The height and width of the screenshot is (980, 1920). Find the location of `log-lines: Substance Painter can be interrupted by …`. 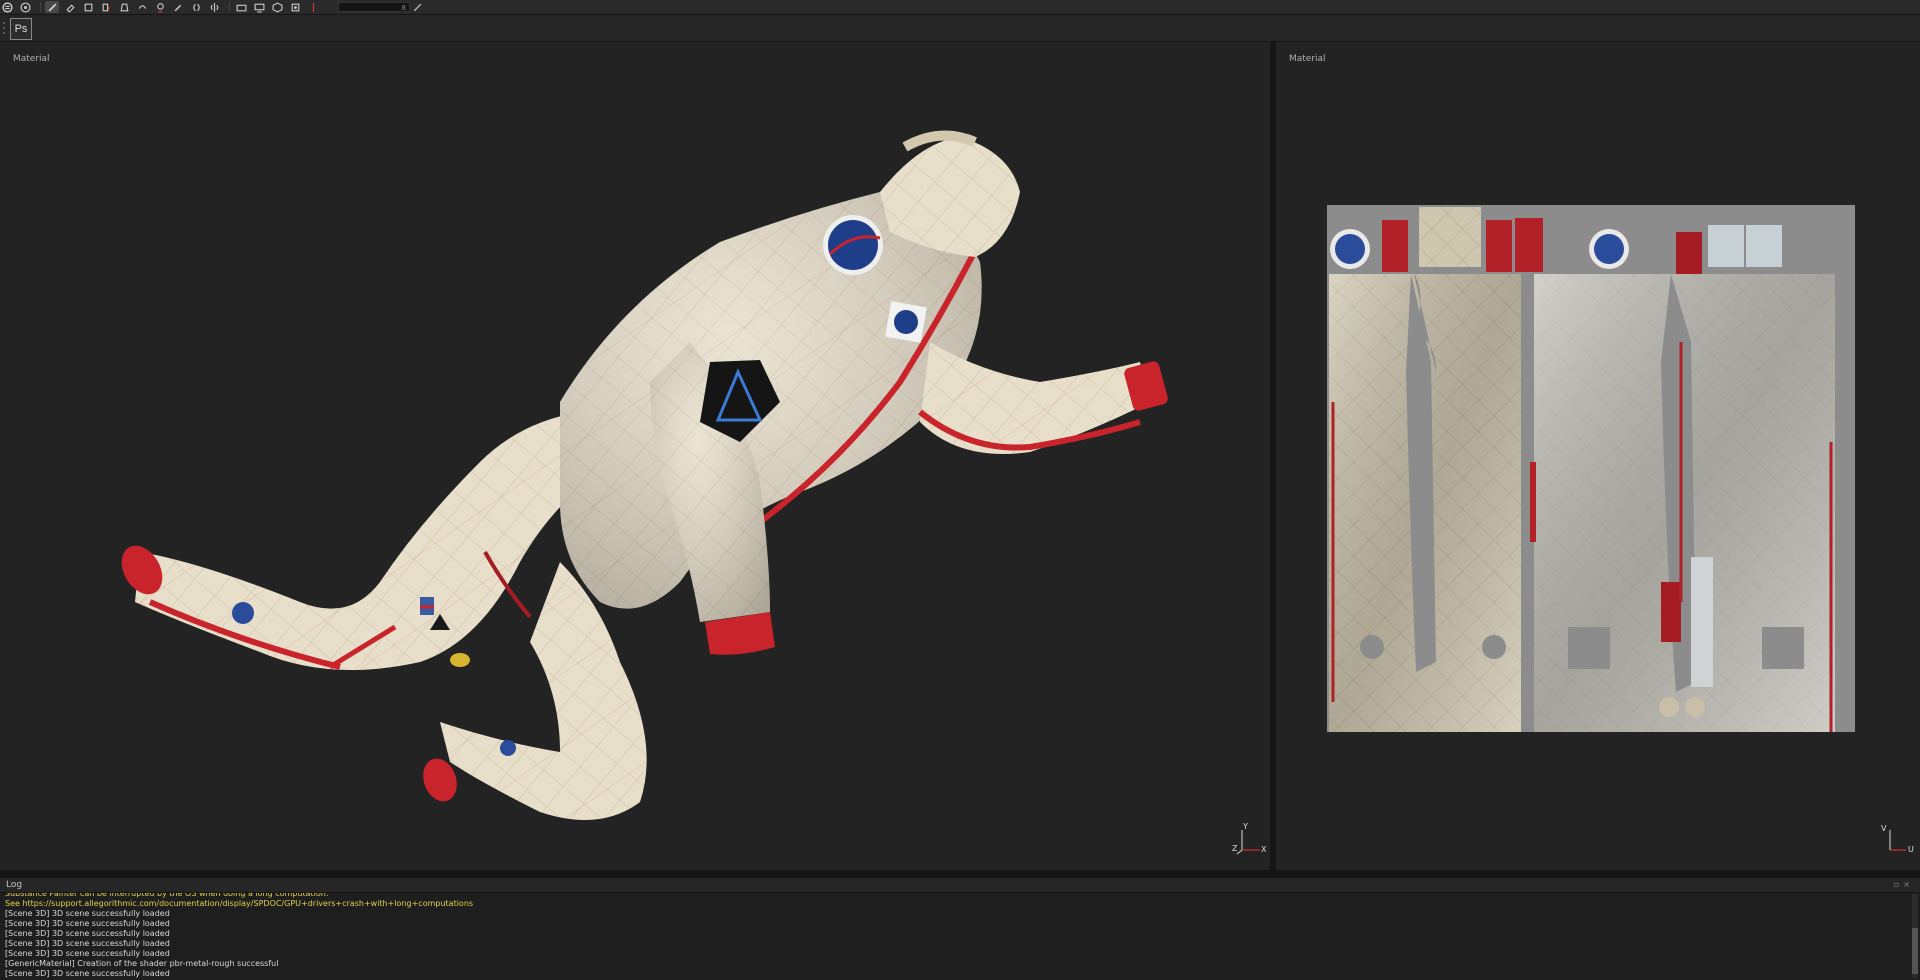

log-lines: Substance Painter can be interrupted by … is located at coordinates (960, 936).